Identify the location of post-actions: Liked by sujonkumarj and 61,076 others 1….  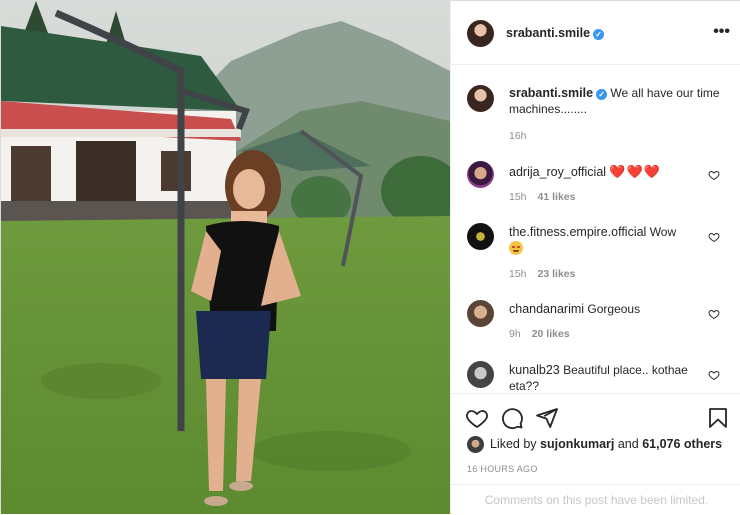
(595, 453).